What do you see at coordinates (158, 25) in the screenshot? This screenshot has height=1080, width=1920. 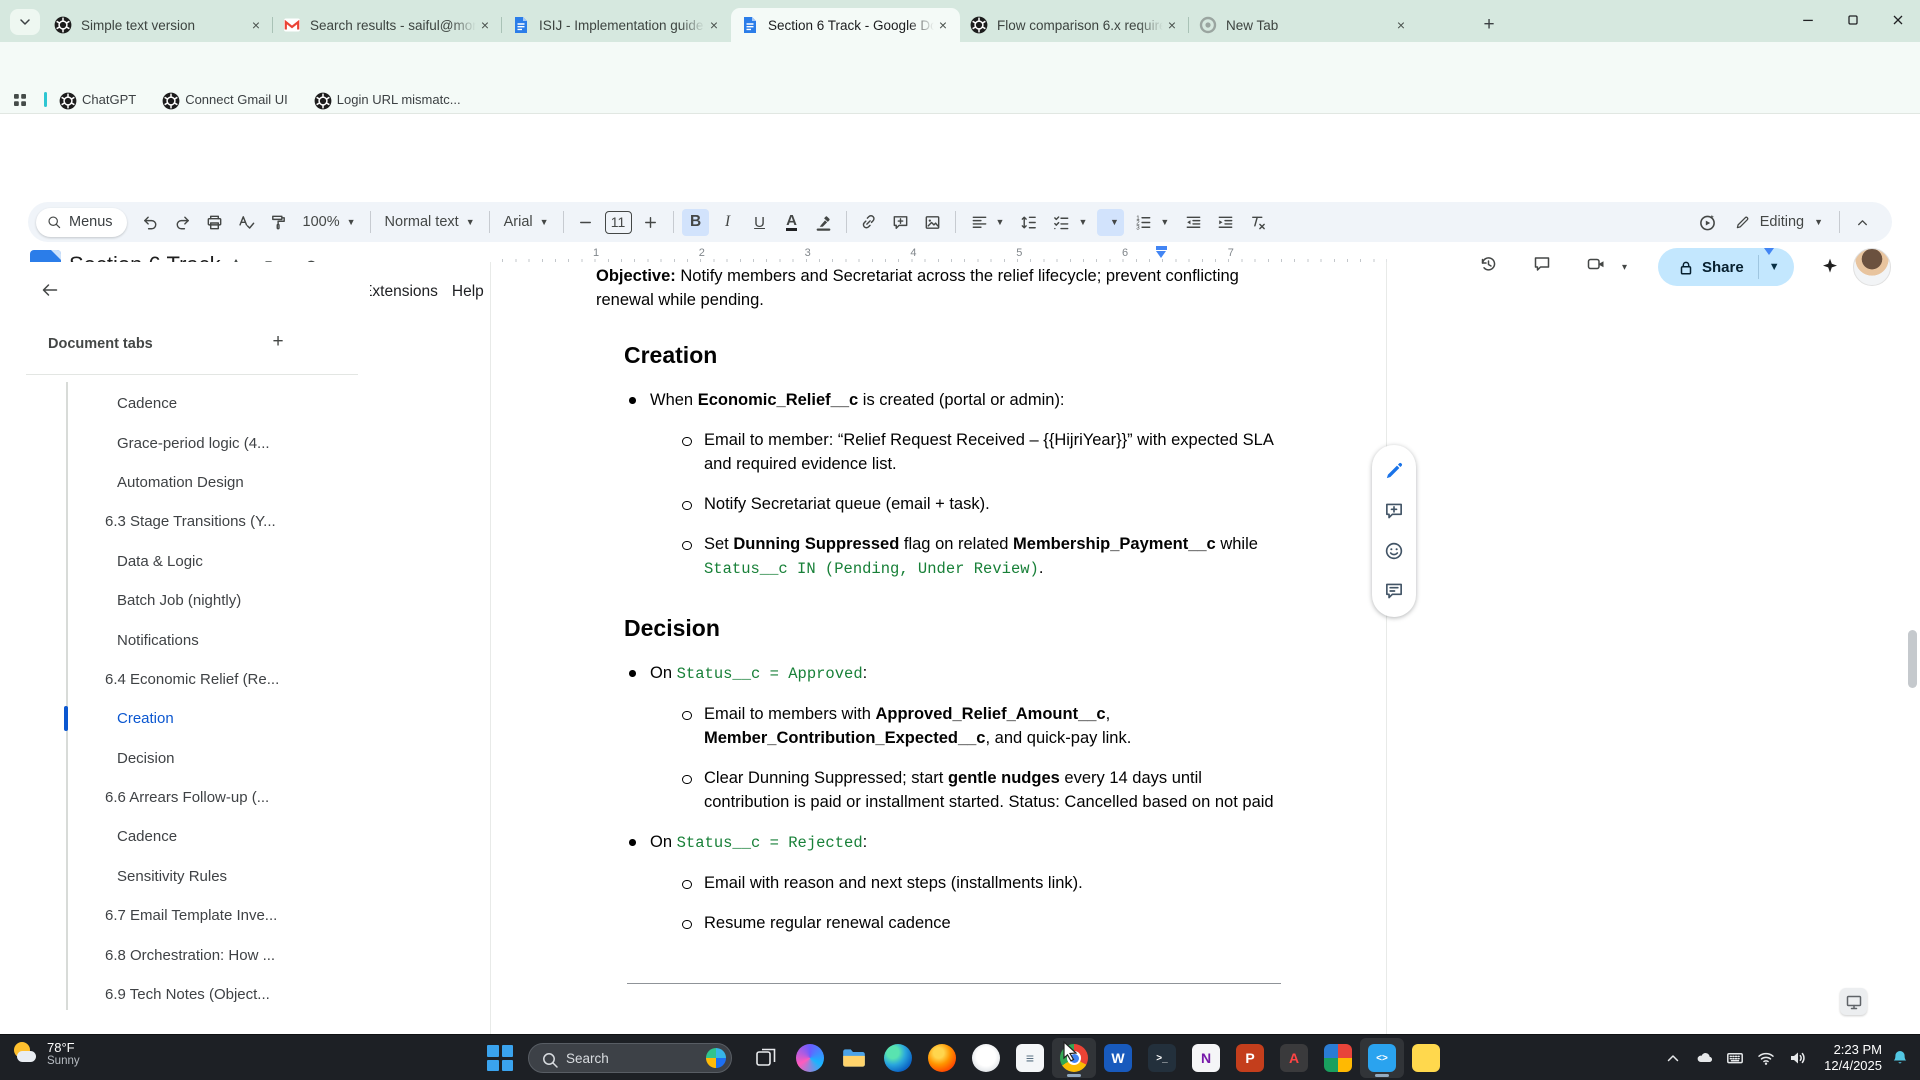 I see `browser-tab-1: Simple text version ×` at bounding box center [158, 25].